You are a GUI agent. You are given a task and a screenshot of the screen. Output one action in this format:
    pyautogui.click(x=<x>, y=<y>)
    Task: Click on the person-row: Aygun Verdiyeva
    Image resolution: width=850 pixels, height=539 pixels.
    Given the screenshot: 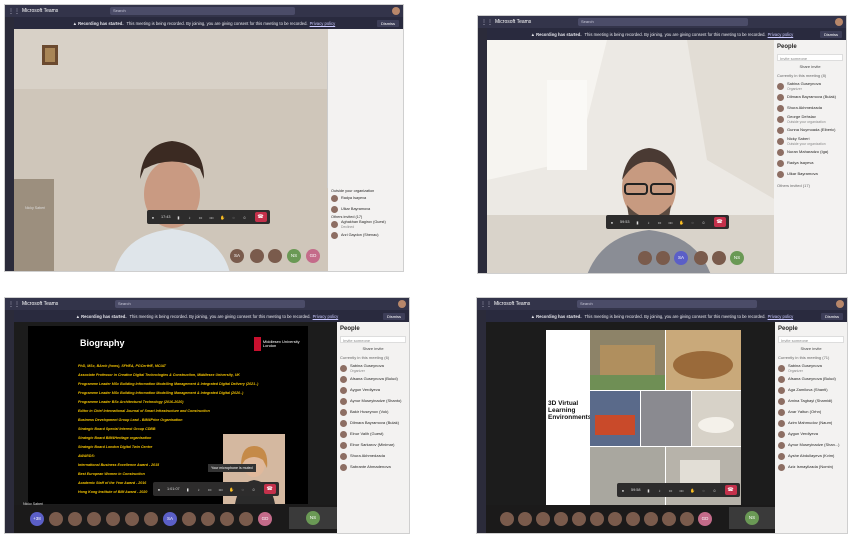 What is the action you would take?
    pyautogui.click(x=811, y=434)
    